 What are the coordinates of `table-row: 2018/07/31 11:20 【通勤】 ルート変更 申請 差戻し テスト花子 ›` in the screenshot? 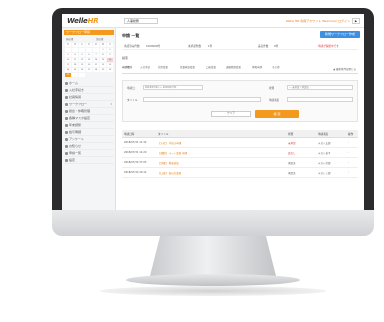 It's located at (240, 153).